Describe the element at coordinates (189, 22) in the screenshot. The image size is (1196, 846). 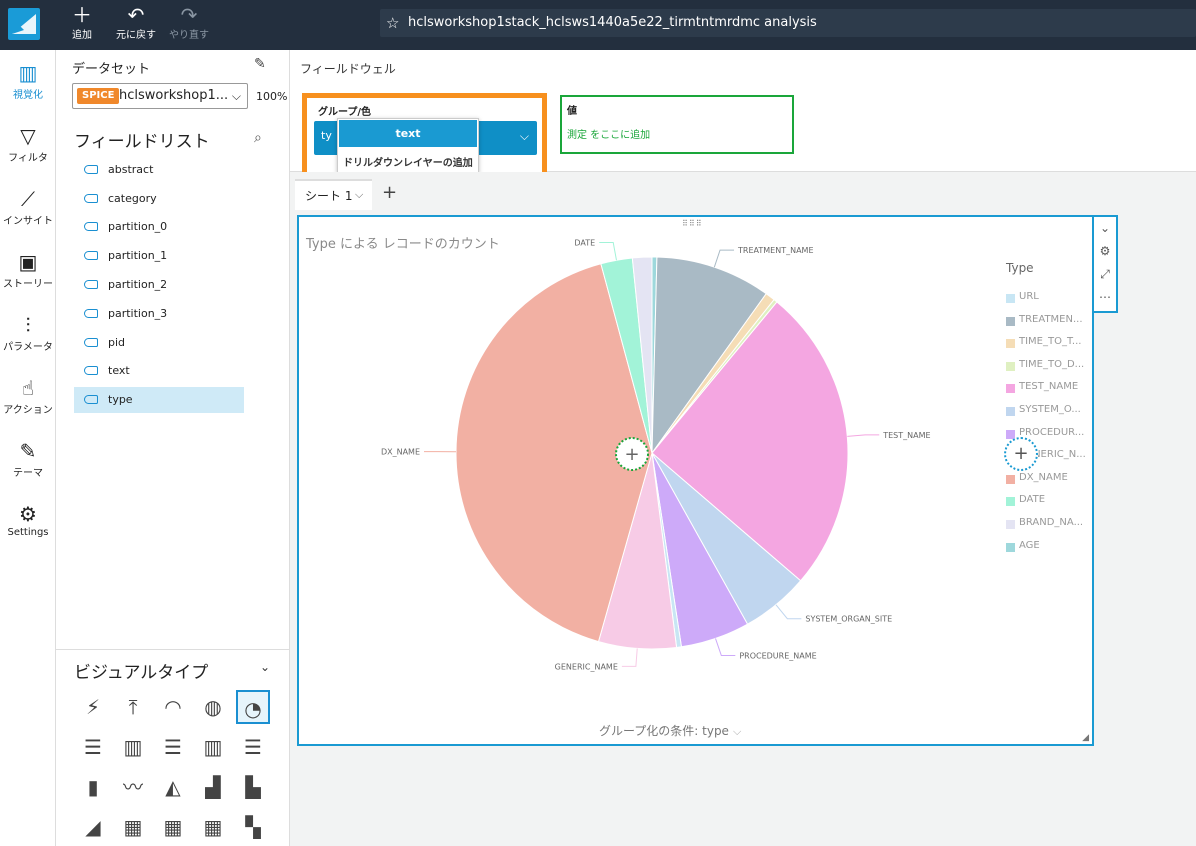
I see `redo-button: ↷ やり直す` at that location.